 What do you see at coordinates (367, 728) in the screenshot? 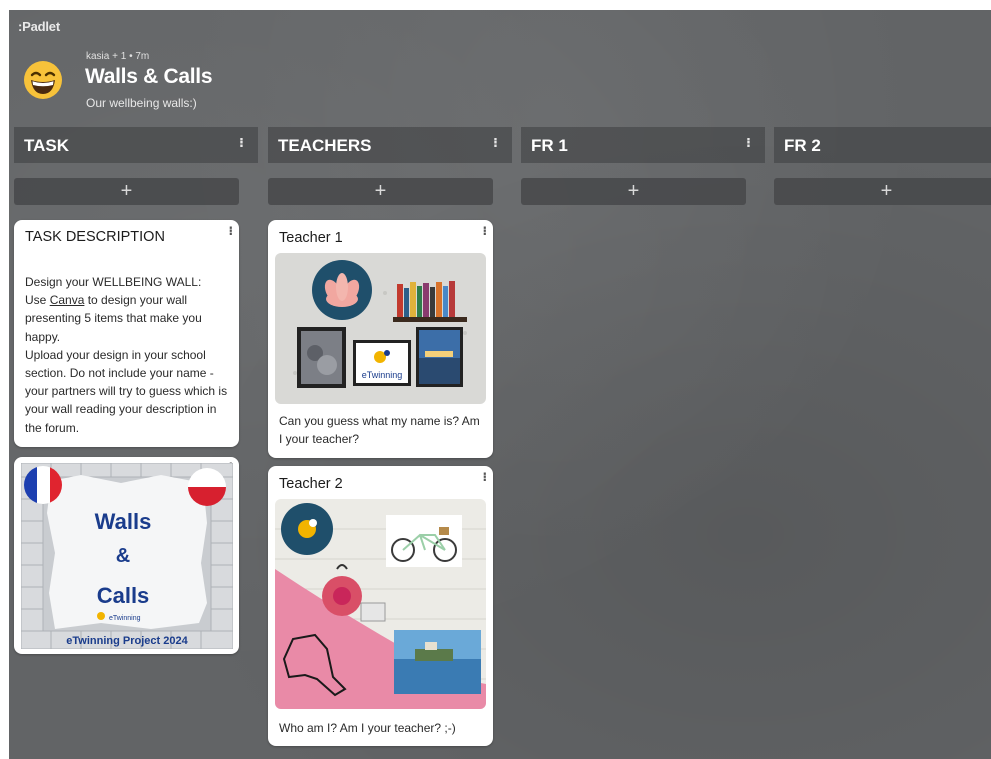
I see `post-caption: Who am I? Am I your teacher? ;-)` at bounding box center [367, 728].